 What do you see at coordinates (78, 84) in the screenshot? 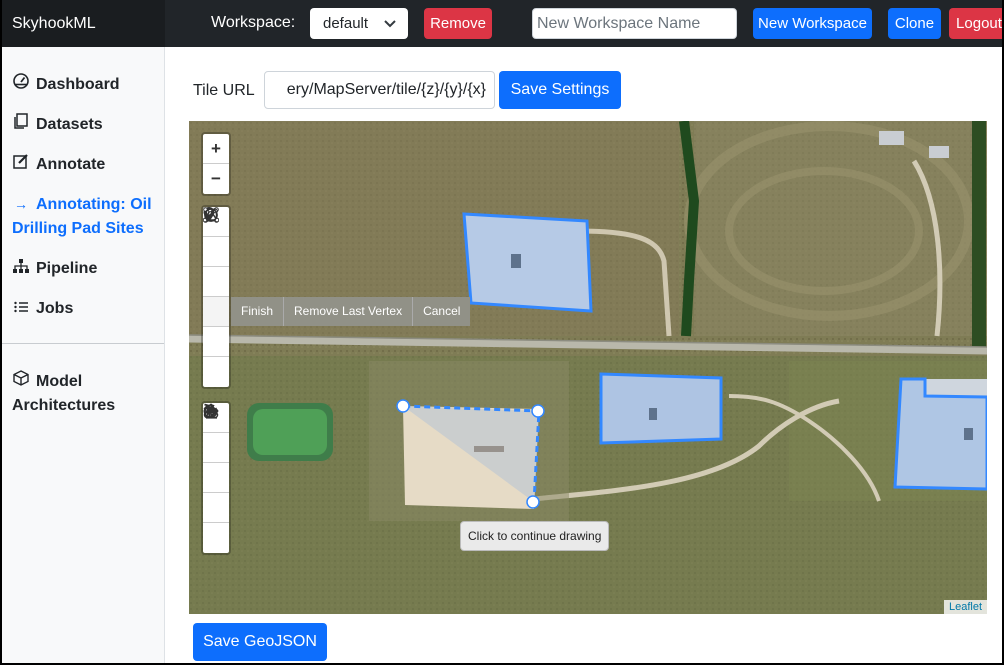
I see `sidebar-item-label: Dashboard` at bounding box center [78, 84].